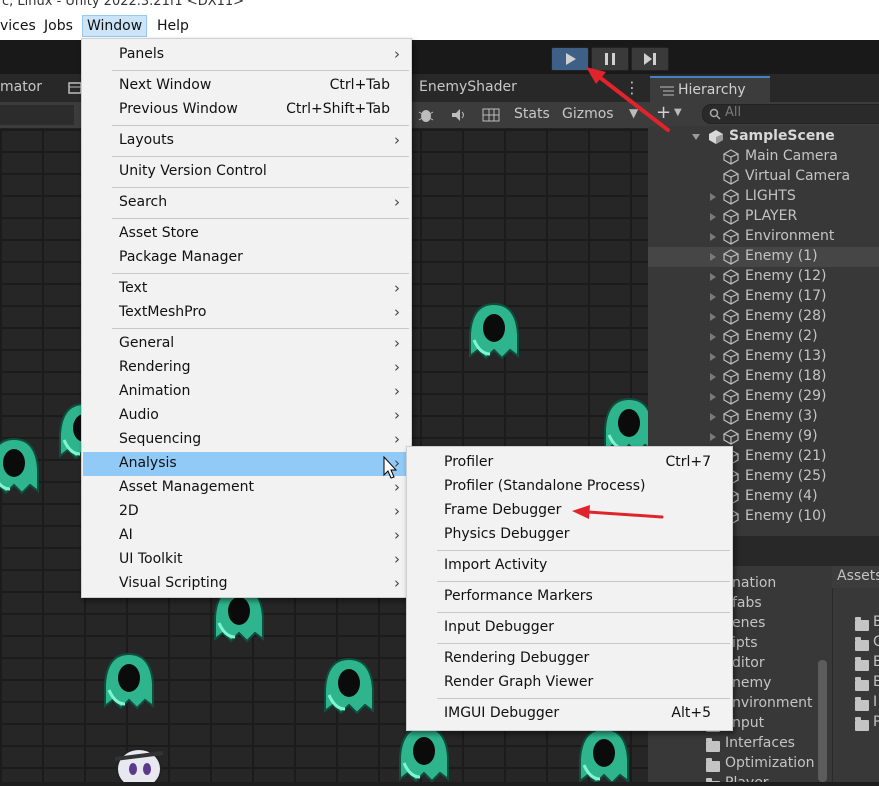 The width and height of the screenshot is (879, 786). Describe the element at coordinates (790, 114) in the screenshot. I see `hierarchy-search-input: All` at that location.